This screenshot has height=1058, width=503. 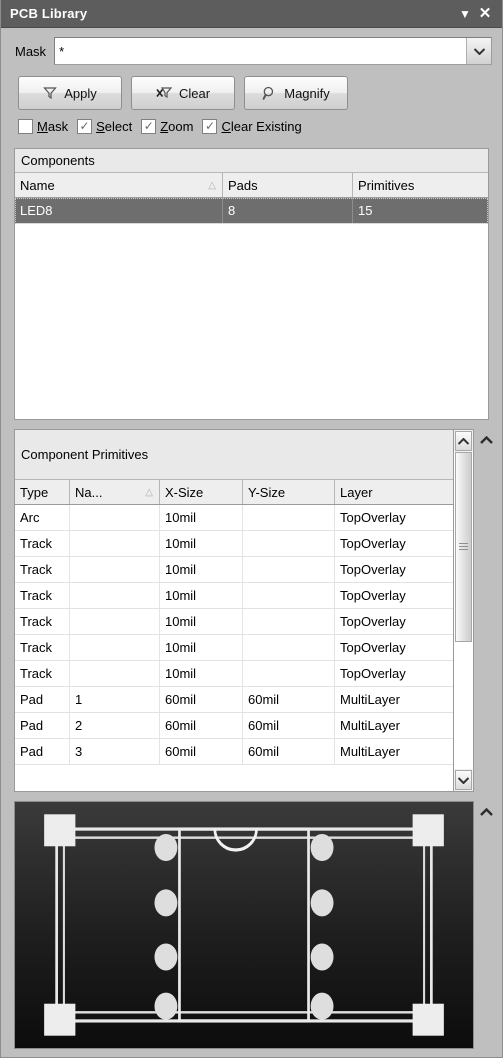 I want to click on checkbox-clear-existing-box: ✓, so click(x=210, y=126).